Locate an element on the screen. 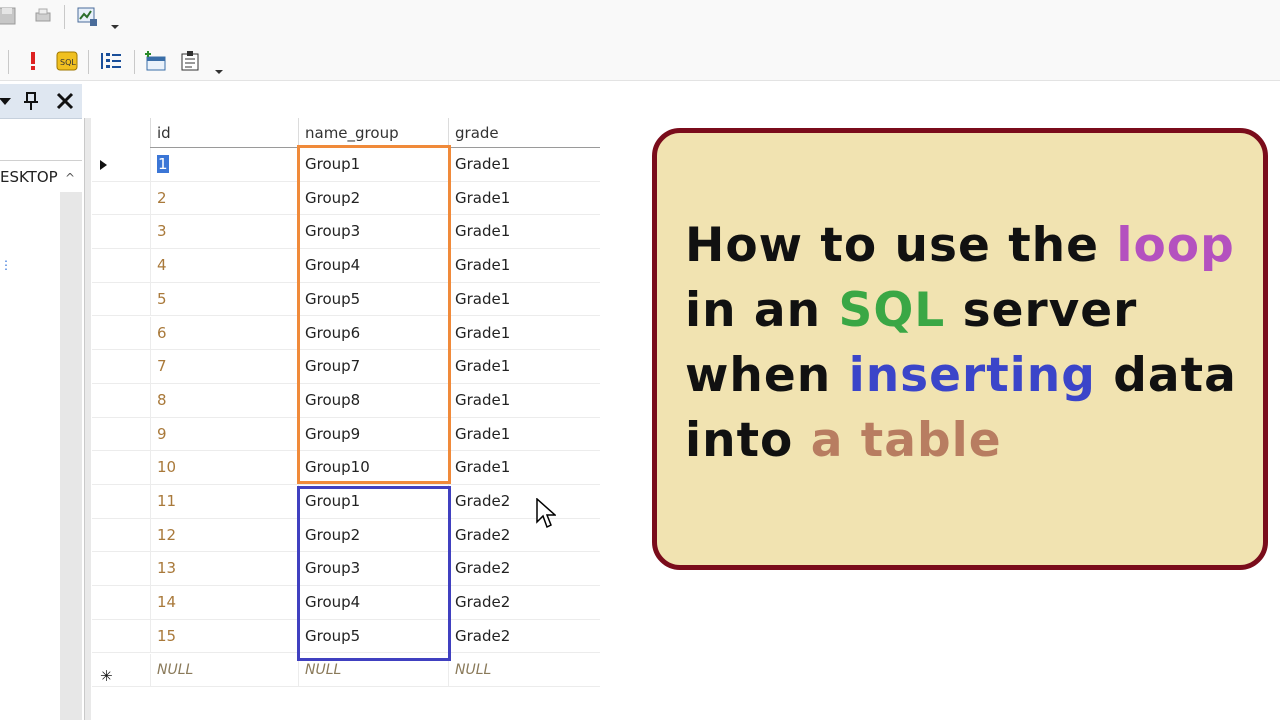 The image size is (1280, 720). cell-name-group: Group6 is located at coordinates (373, 333).